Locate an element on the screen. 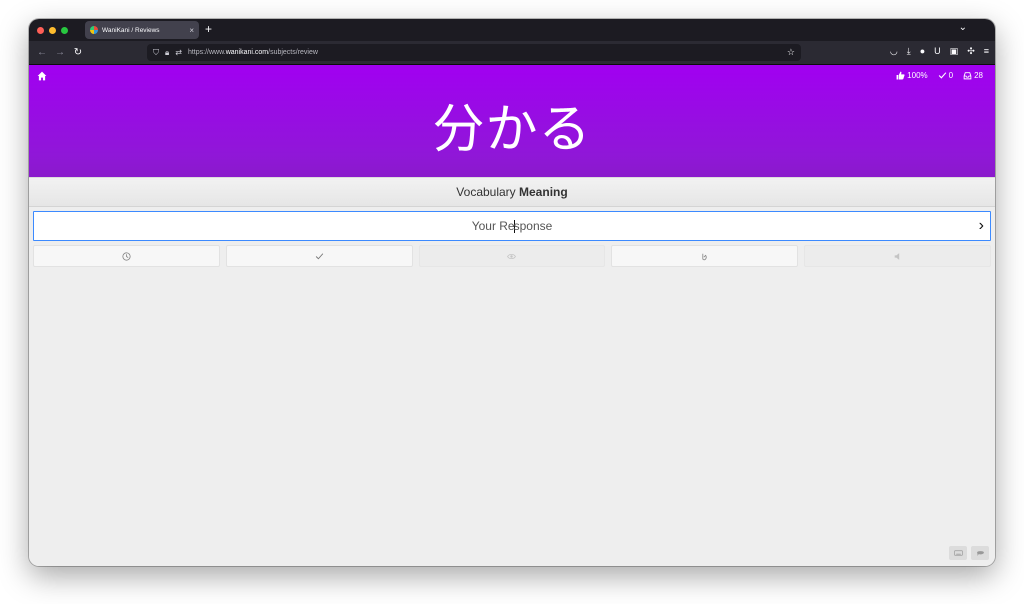  eye-icon is located at coordinates (512, 256).